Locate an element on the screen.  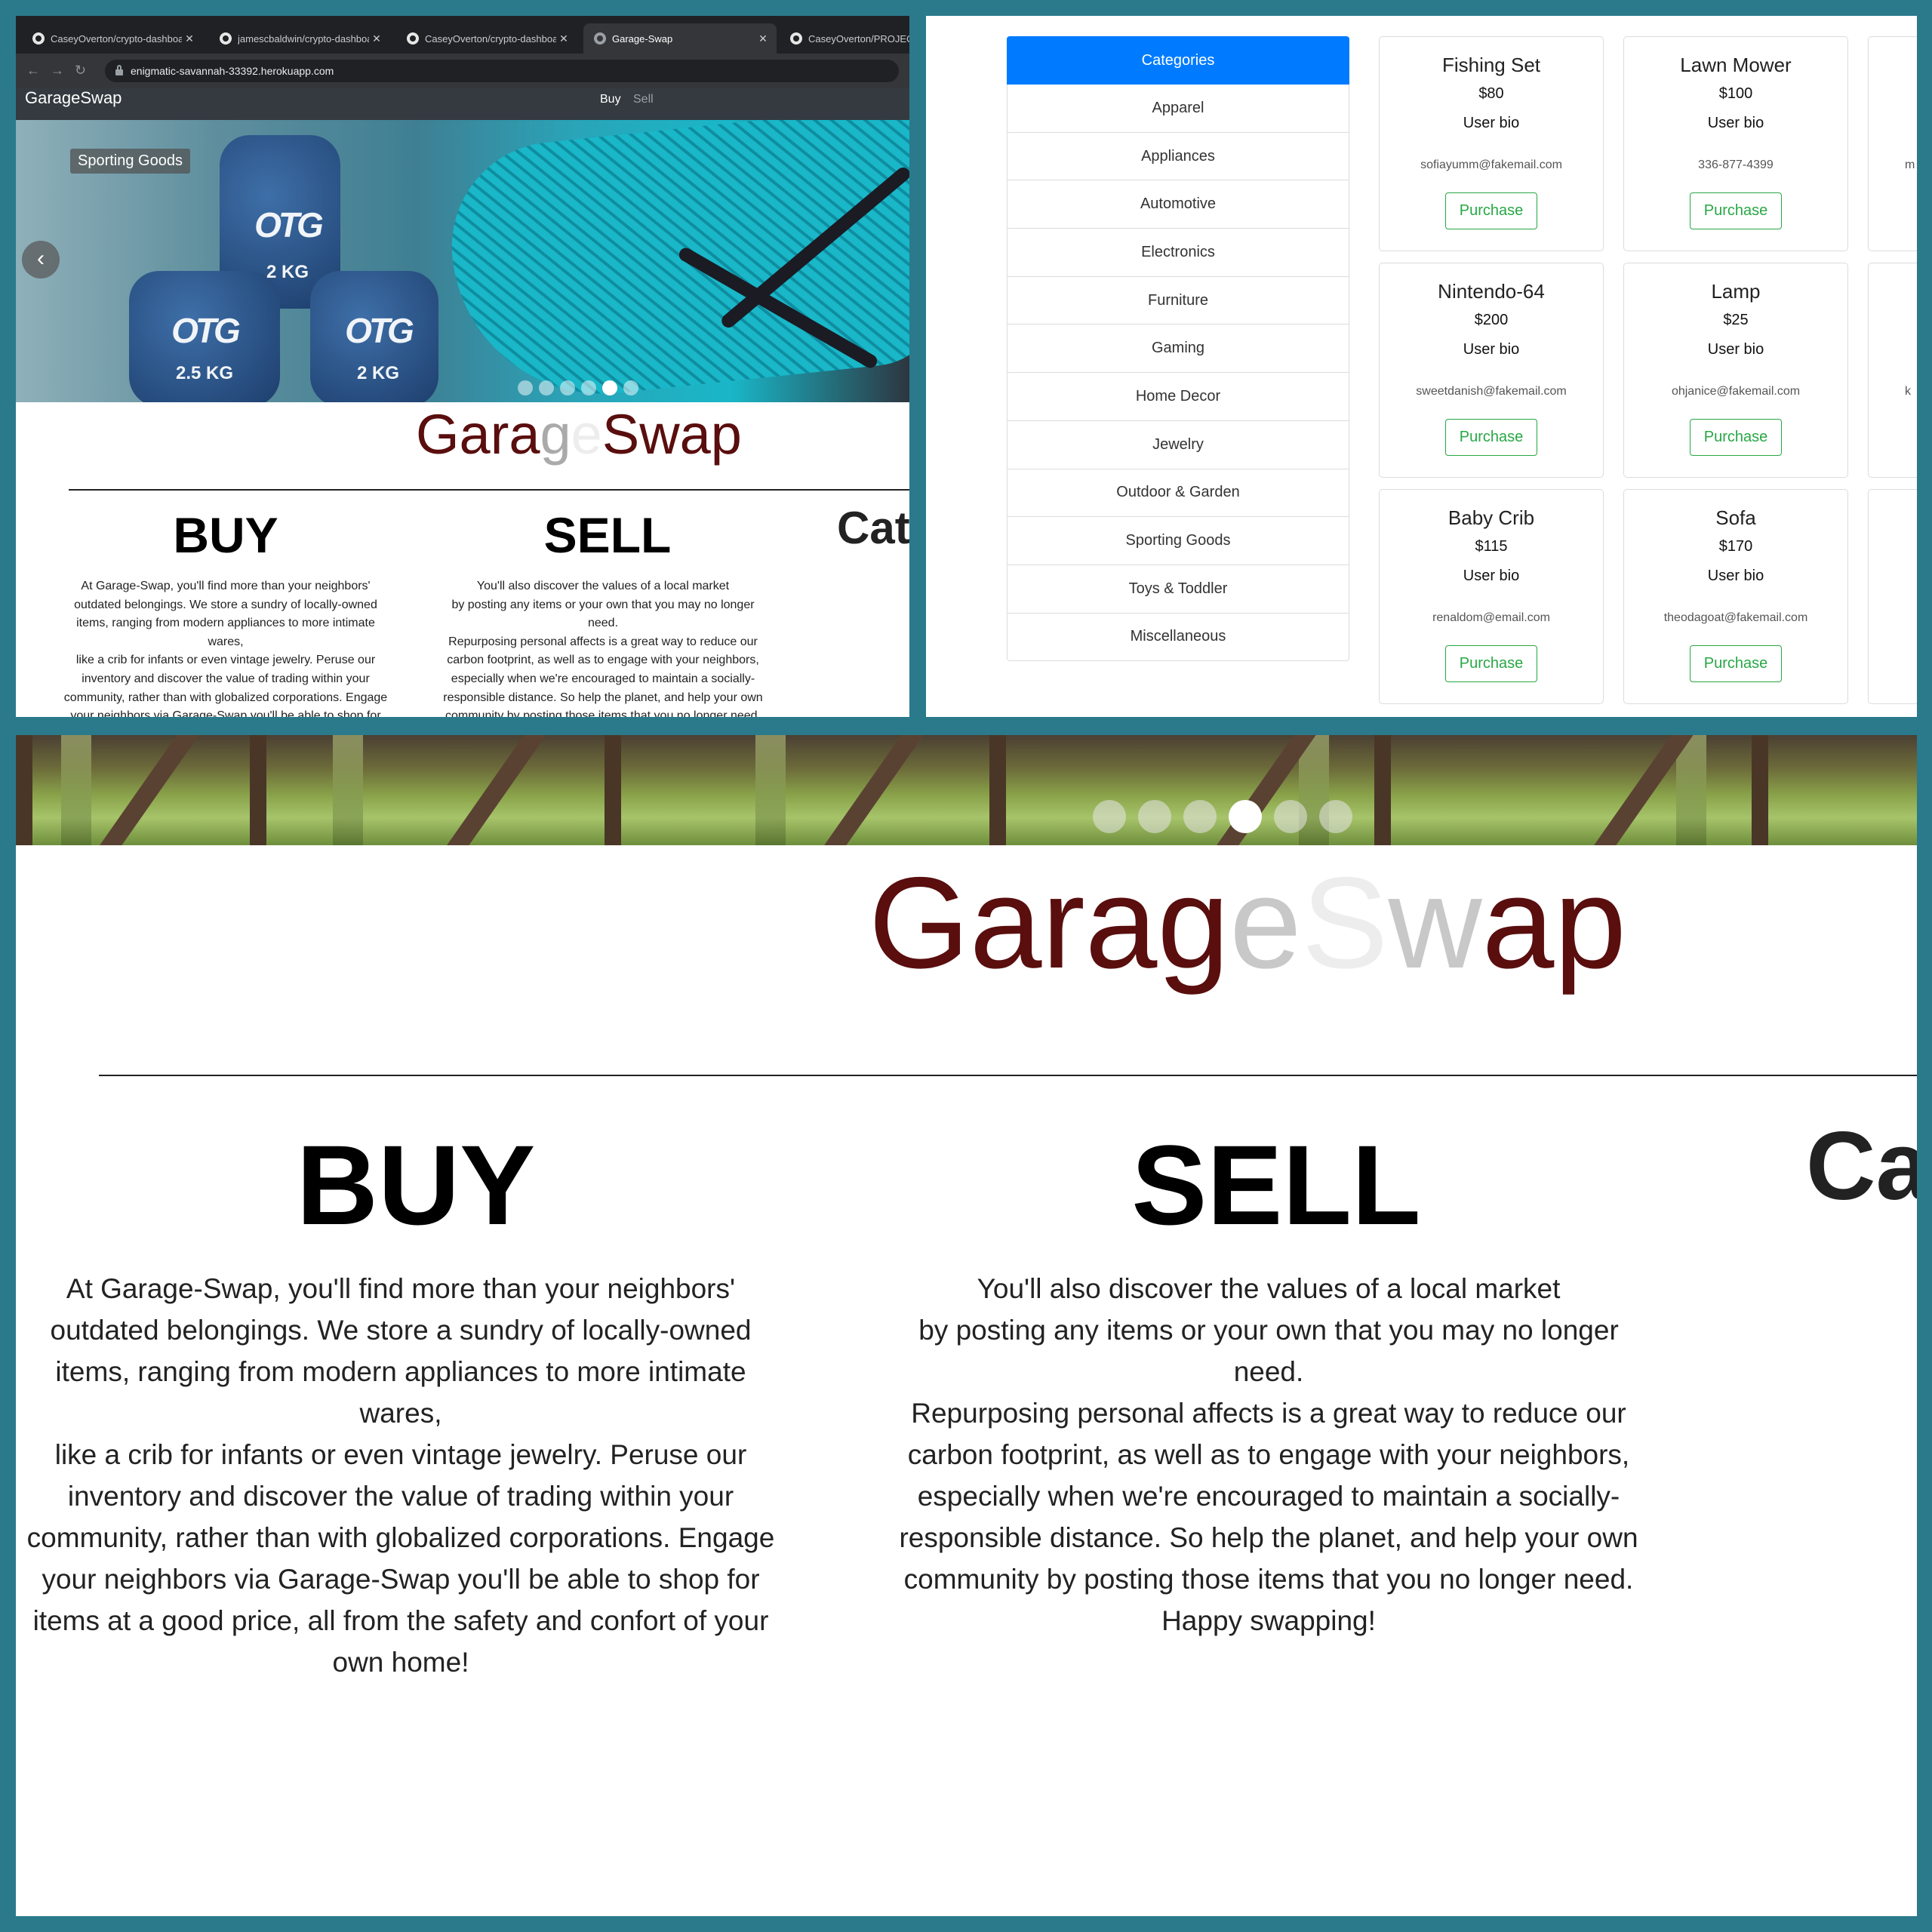
product-contact: 336-877-4399 is located at coordinates (1736, 164).